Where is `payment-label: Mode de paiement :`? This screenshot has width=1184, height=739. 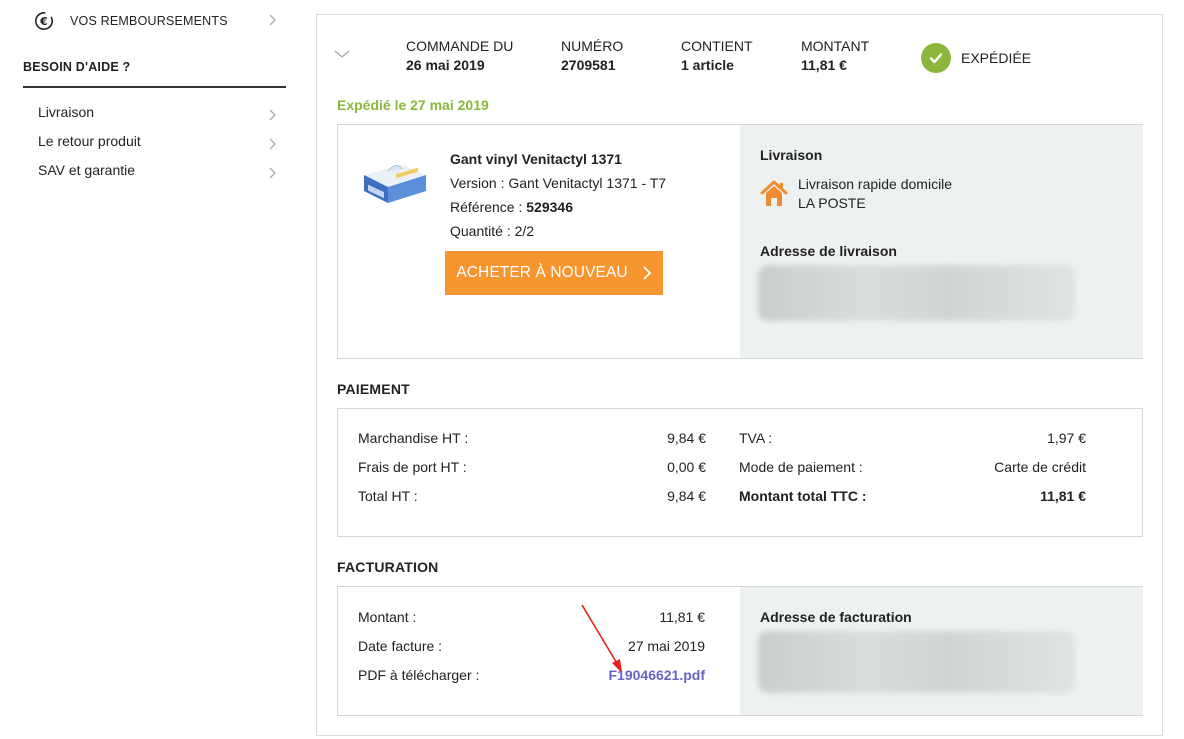
payment-label: Mode de paiement : is located at coordinates (801, 467).